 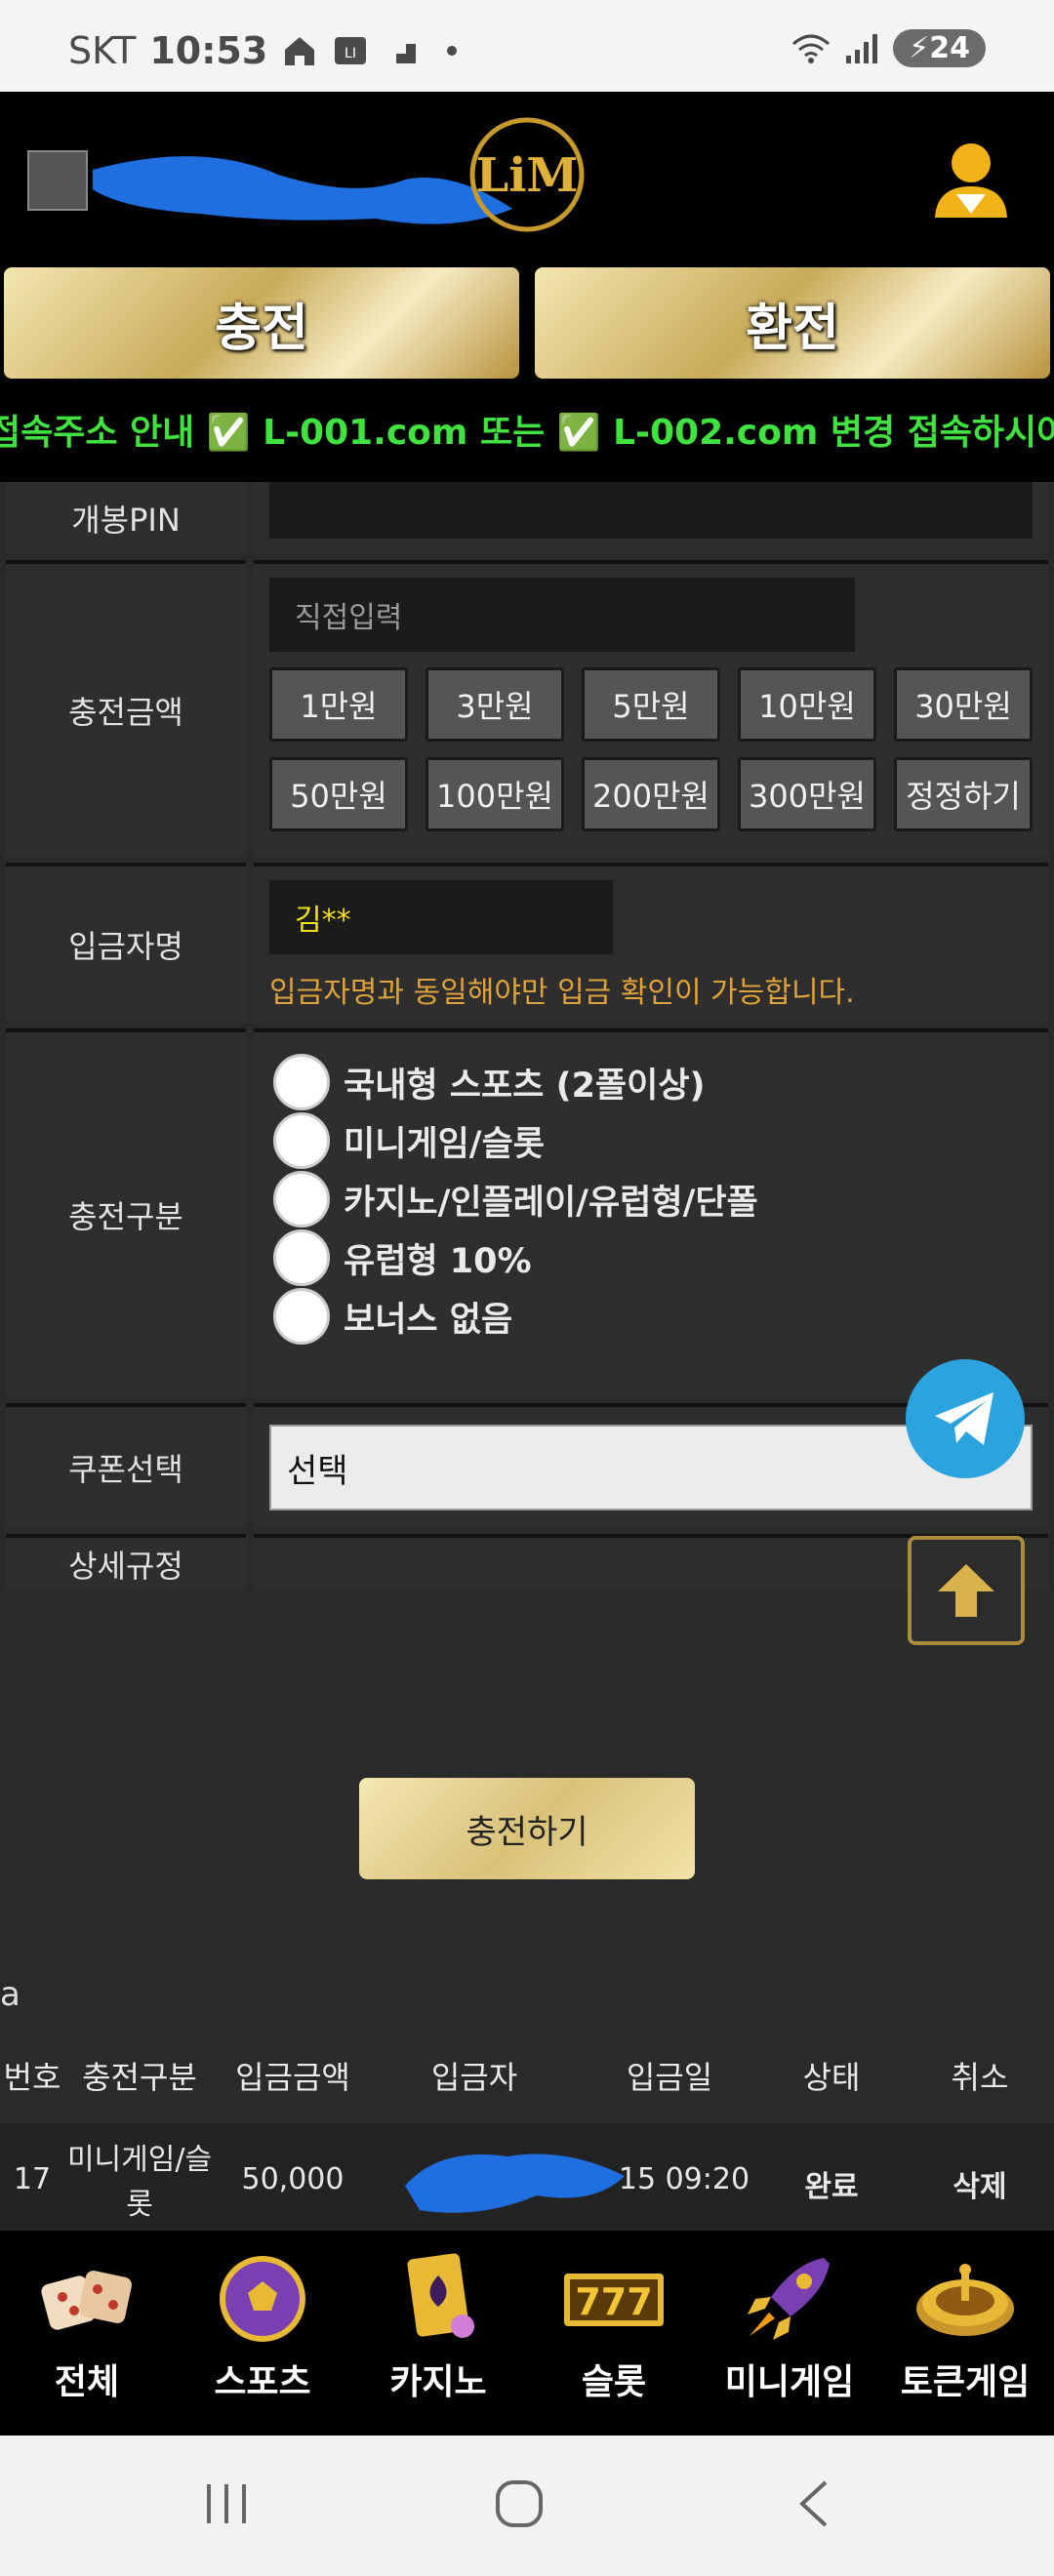 What do you see at coordinates (813, 2503) in the screenshot?
I see `back-icon` at bounding box center [813, 2503].